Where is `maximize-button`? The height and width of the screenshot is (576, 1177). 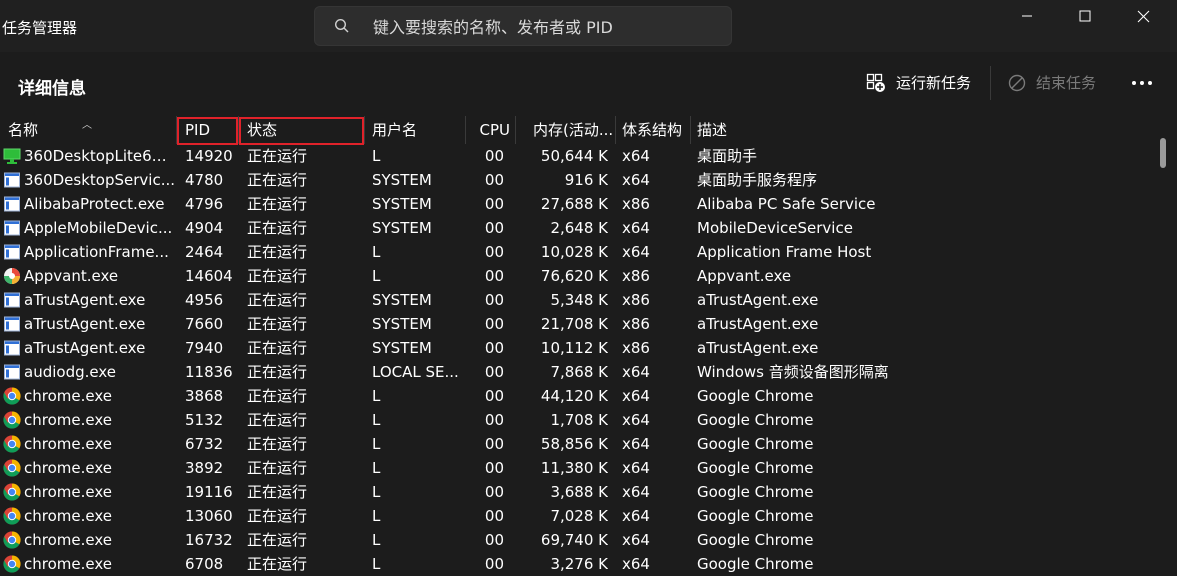 maximize-button is located at coordinates (1085, 16).